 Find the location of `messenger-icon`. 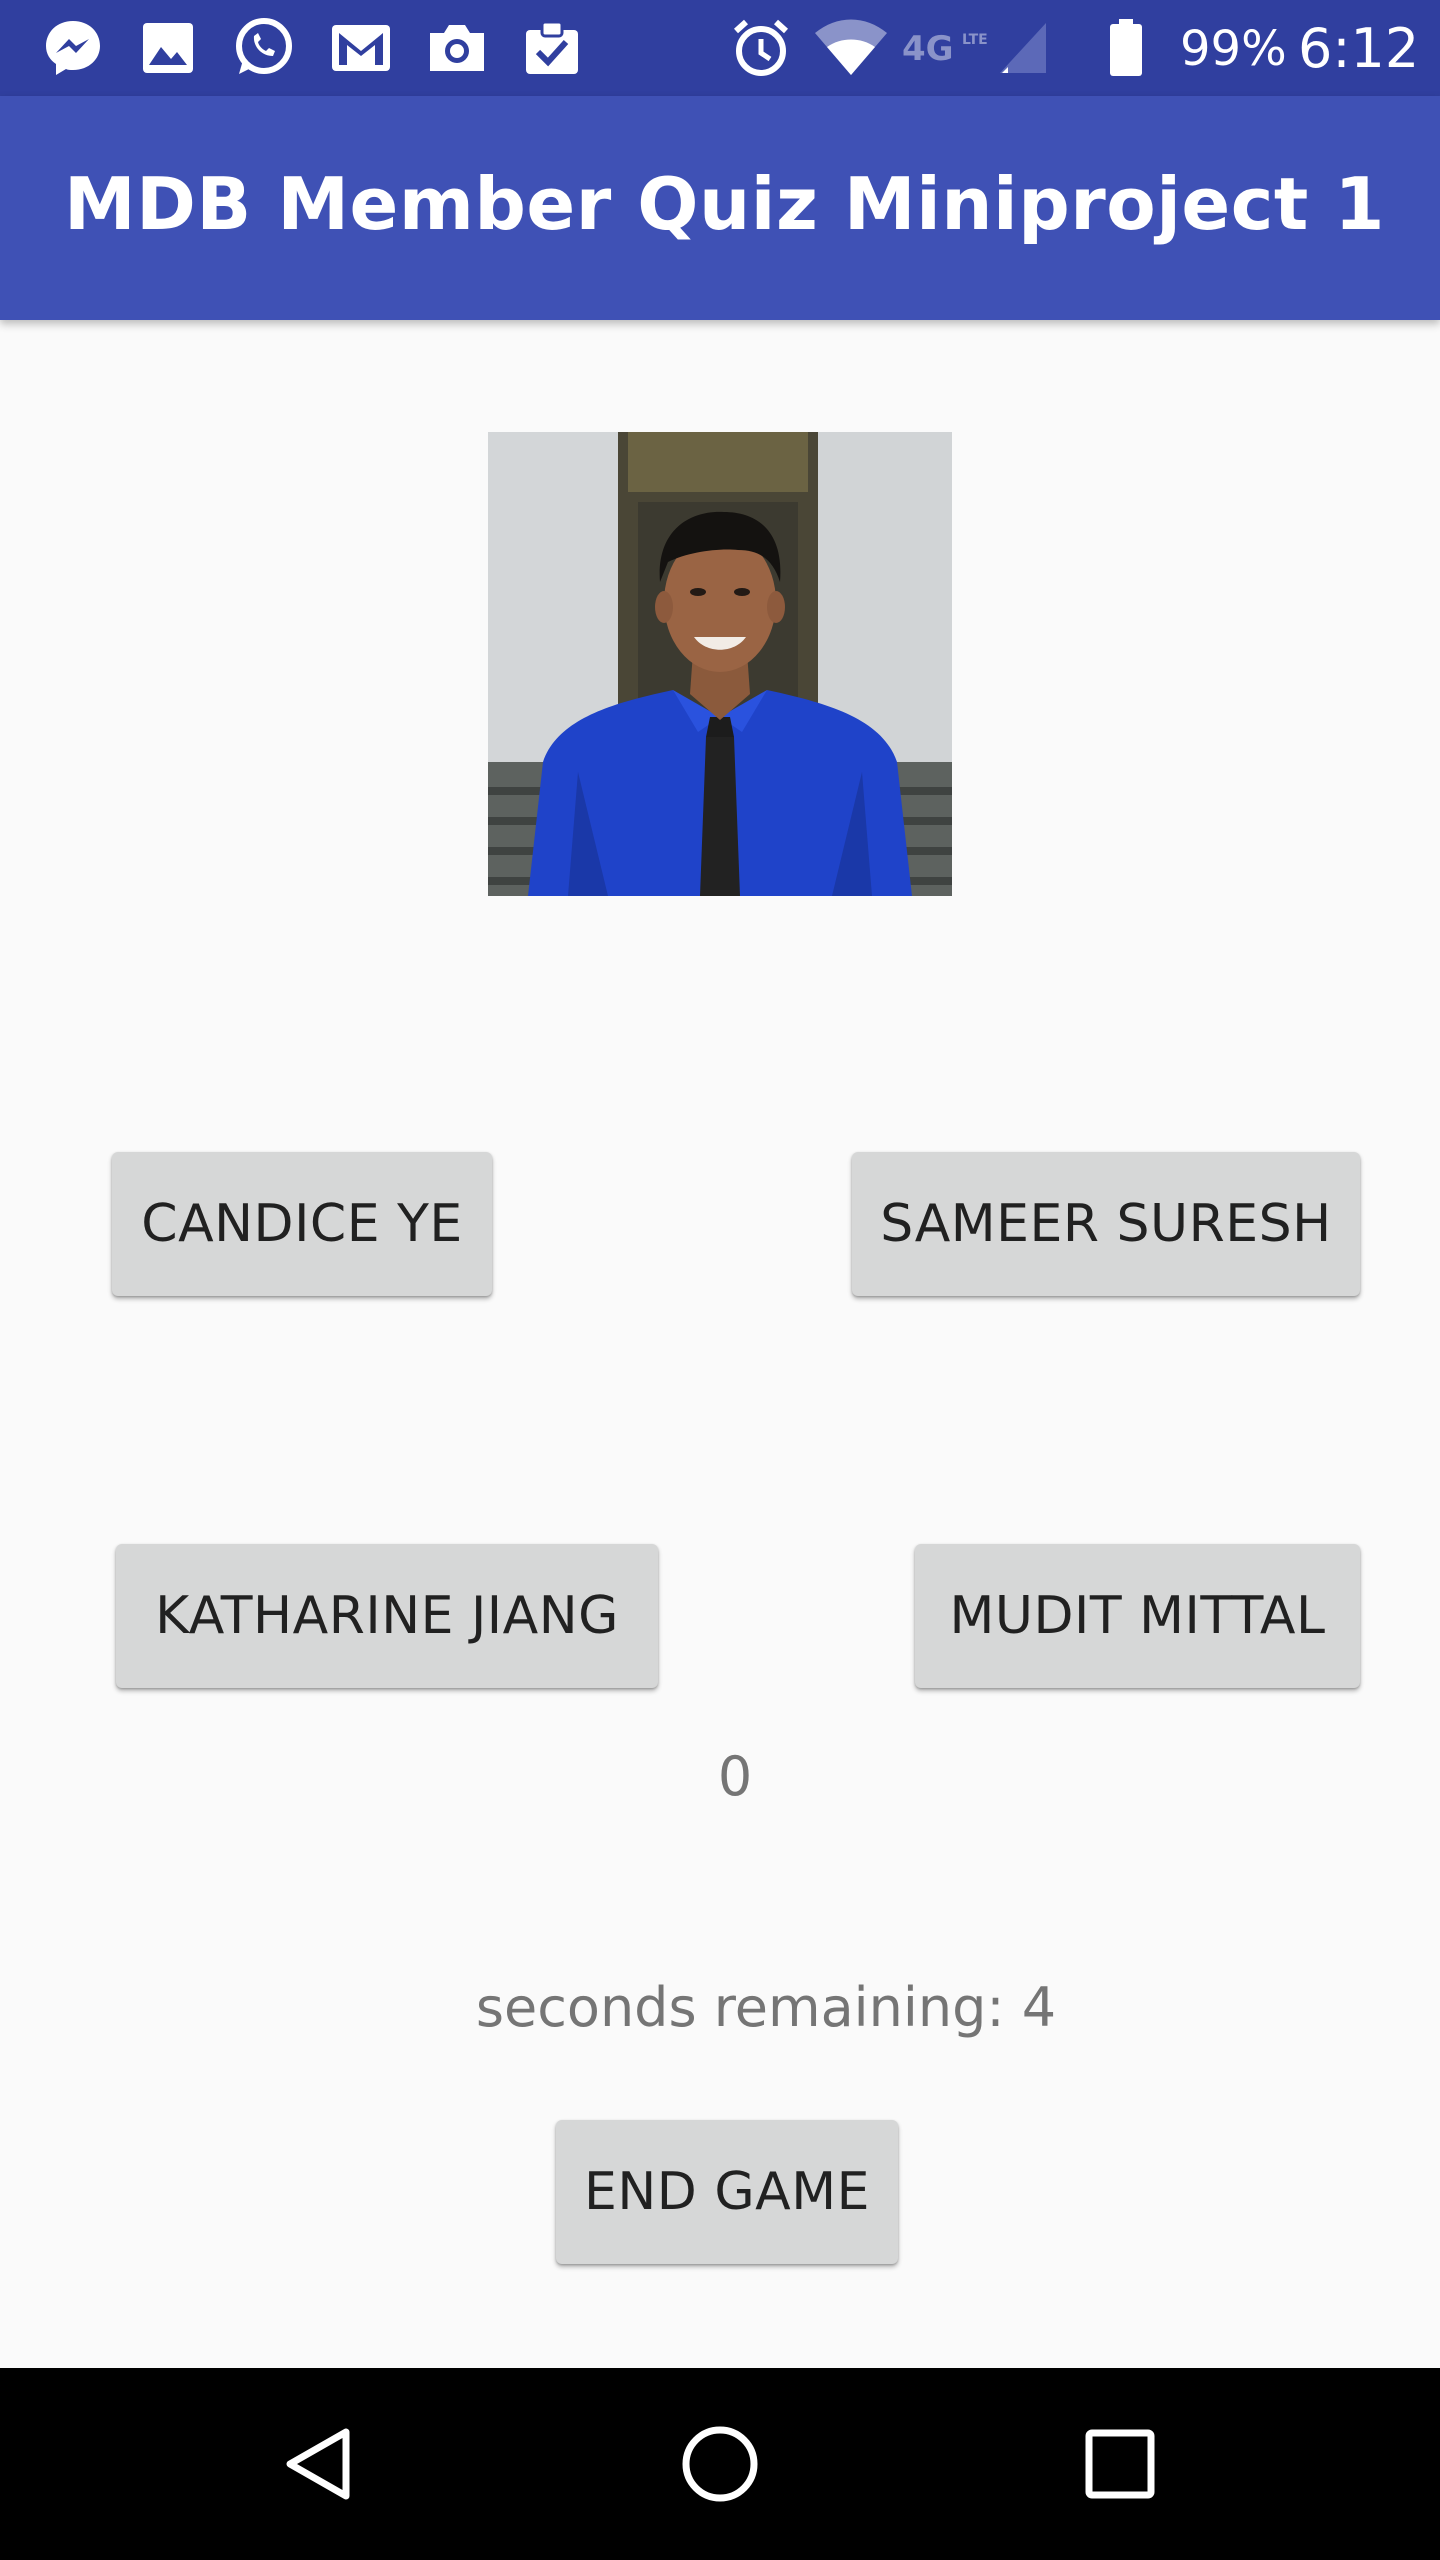

messenger-icon is located at coordinates (73, 48).